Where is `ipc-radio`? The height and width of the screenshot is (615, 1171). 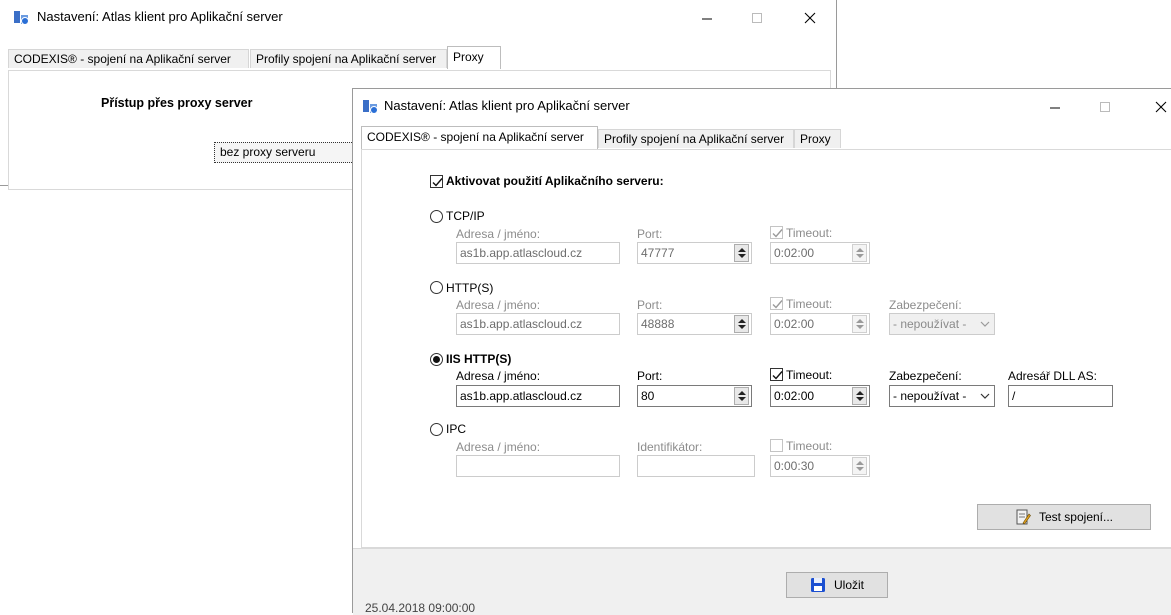
ipc-radio is located at coordinates (436, 429).